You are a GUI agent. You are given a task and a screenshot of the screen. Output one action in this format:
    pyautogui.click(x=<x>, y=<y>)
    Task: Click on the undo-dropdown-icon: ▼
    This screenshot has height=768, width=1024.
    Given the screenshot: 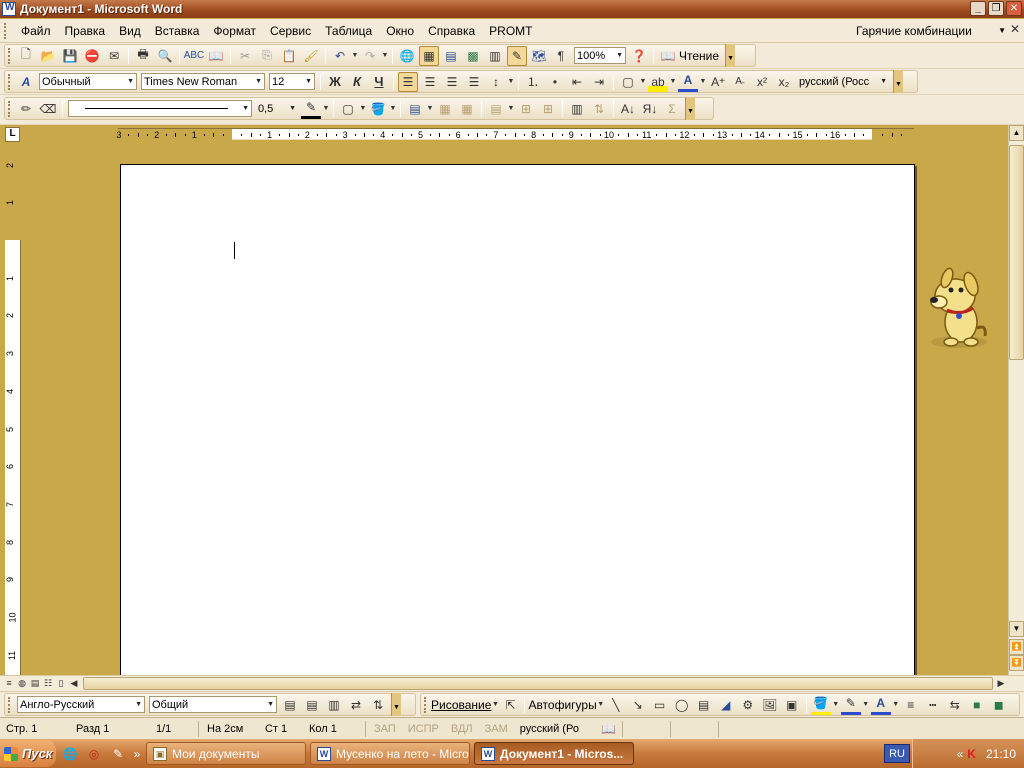 What is the action you would take?
    pyautogui.click(x=355, y=55)
    